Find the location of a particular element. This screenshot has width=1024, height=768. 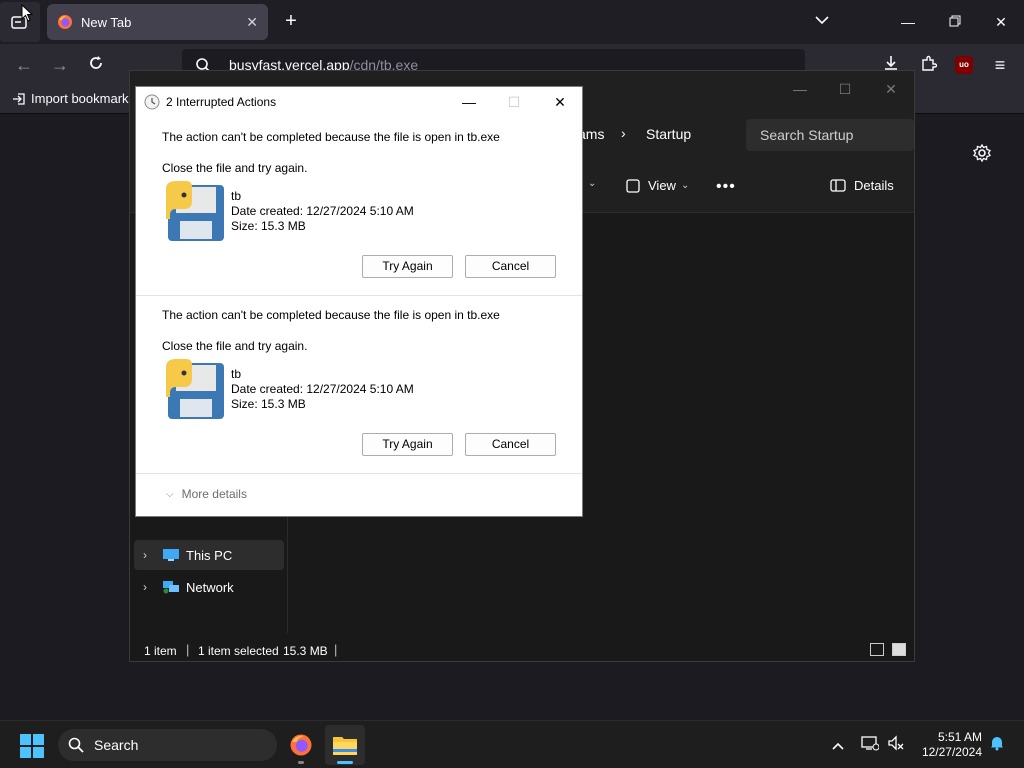

network-status-button is located at coordinates (870, 745).